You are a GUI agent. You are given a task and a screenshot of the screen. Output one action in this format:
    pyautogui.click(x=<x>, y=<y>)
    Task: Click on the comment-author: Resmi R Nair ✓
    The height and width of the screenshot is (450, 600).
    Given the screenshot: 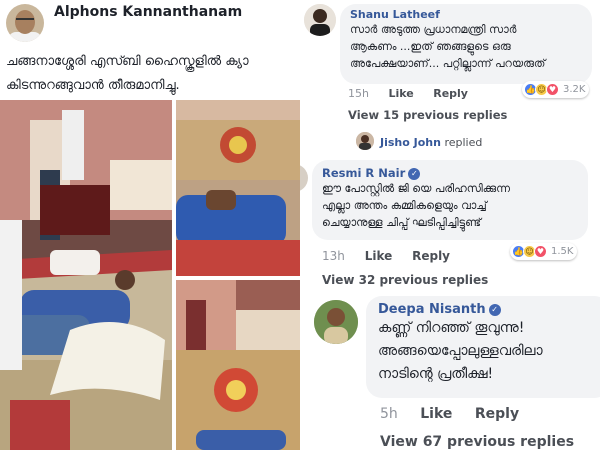 What is the action you would take?
    pyautogui.click(x=450, y=173)
    